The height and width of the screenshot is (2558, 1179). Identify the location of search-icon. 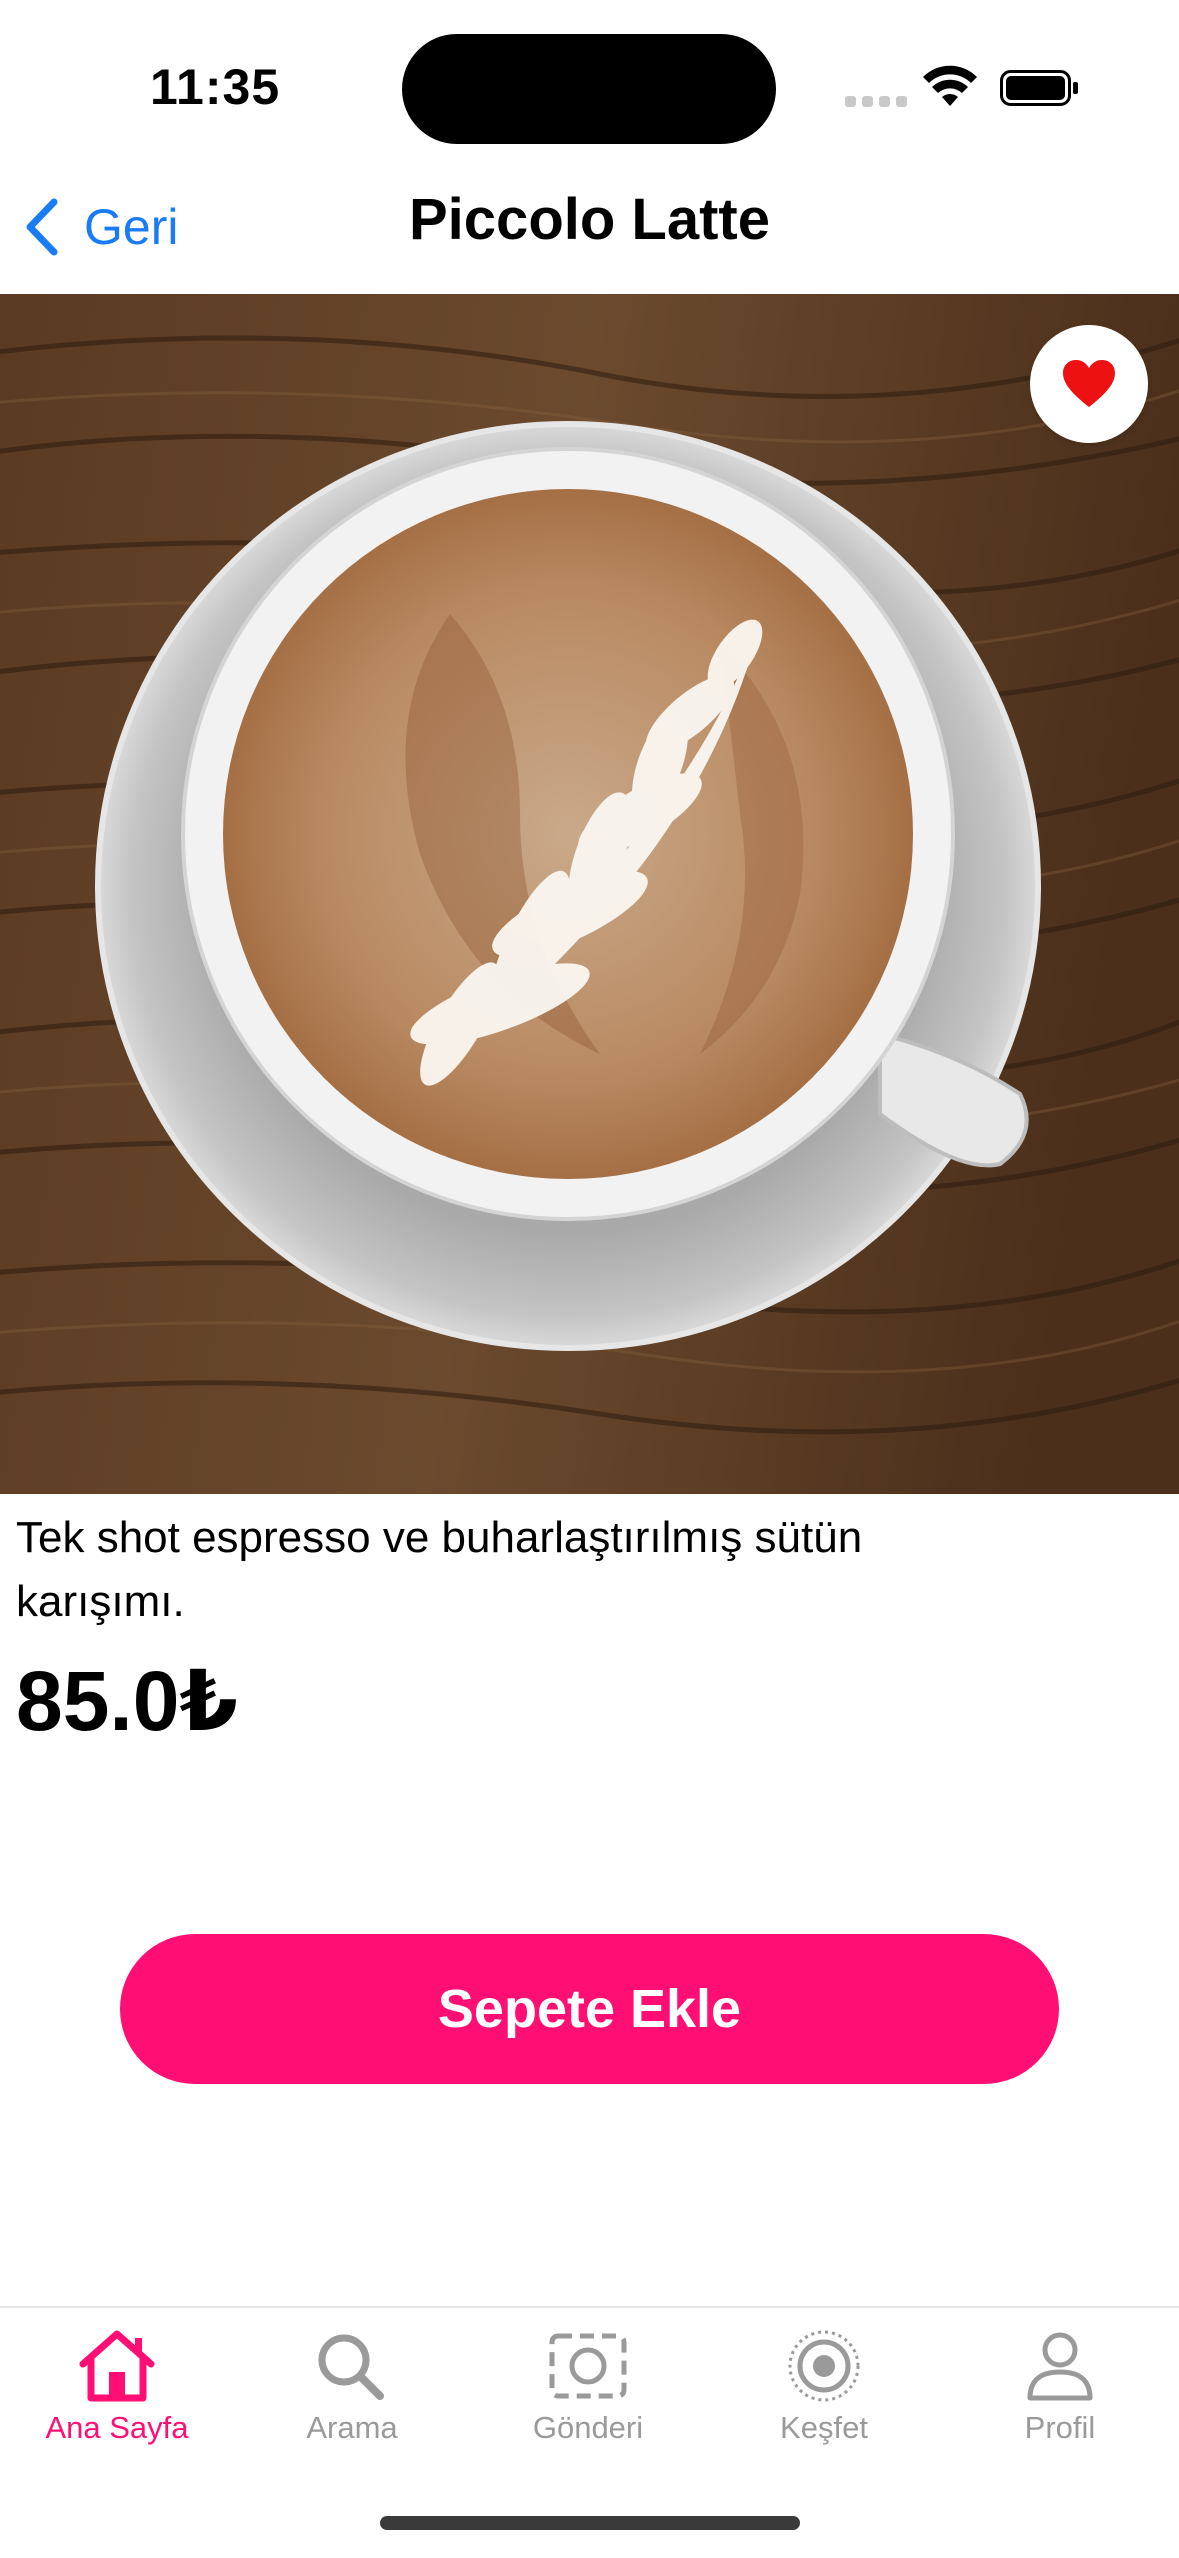
(351, 2367).